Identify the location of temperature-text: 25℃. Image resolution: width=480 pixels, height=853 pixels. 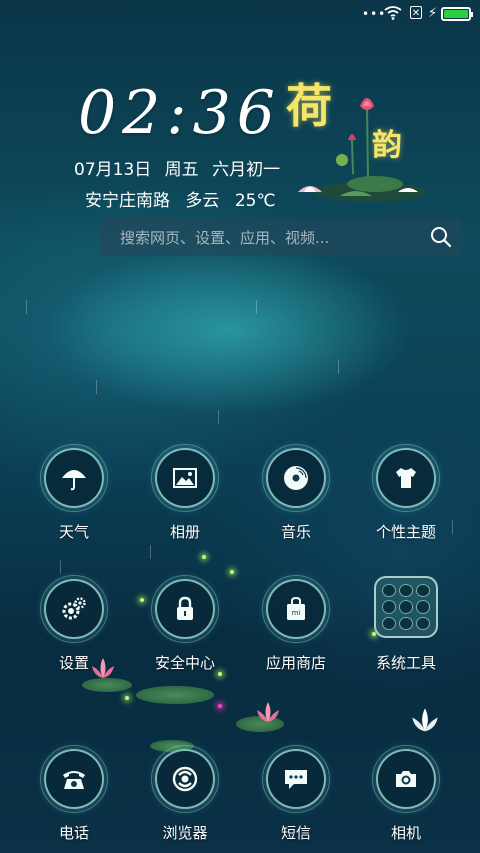
(255, 201).